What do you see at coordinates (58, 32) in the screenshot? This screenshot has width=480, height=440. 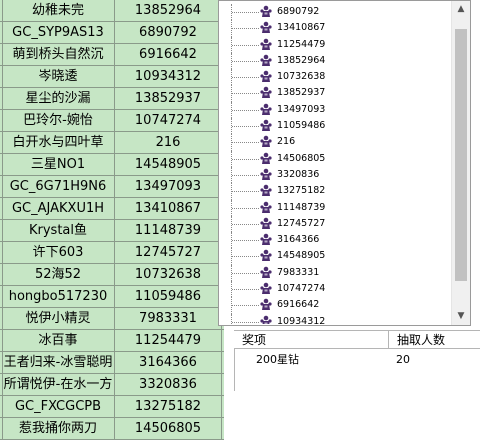 I see `name-cell: GC_SYP9AS13` at bounding box center [58, 32].